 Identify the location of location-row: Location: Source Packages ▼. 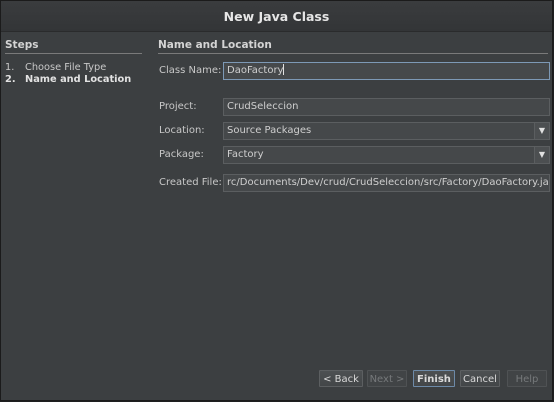
(354, 131).